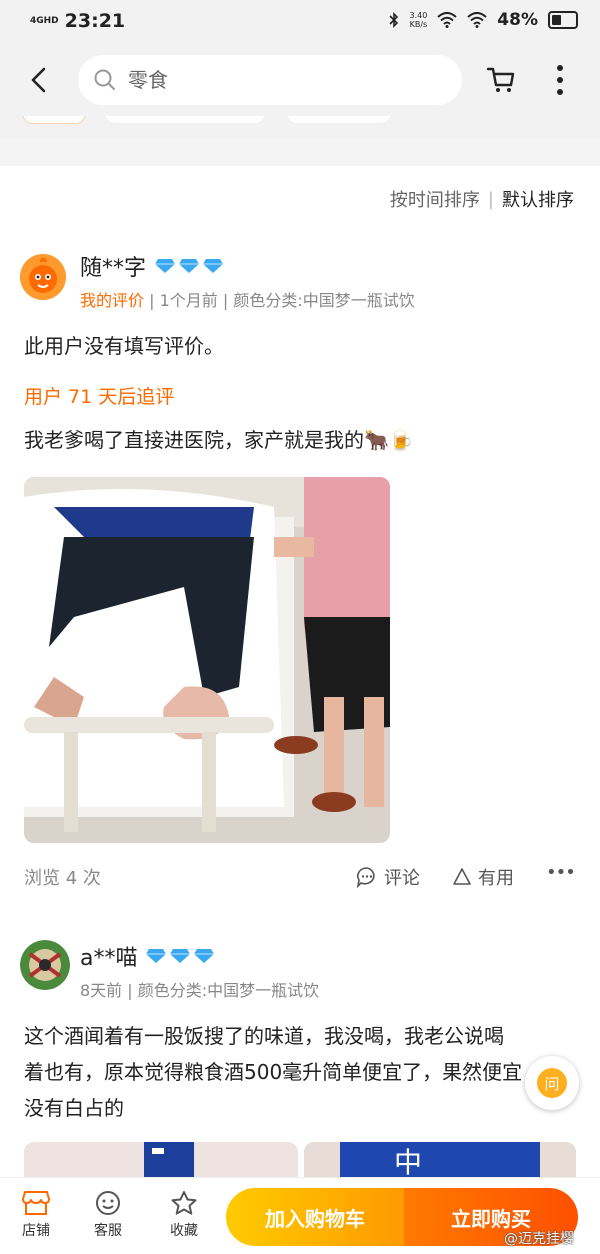 This screenshot has width=600, height=1254. Describe the element at coordinates (402, 878) in the screenshot. I see `comment-label: 评论` at that location.